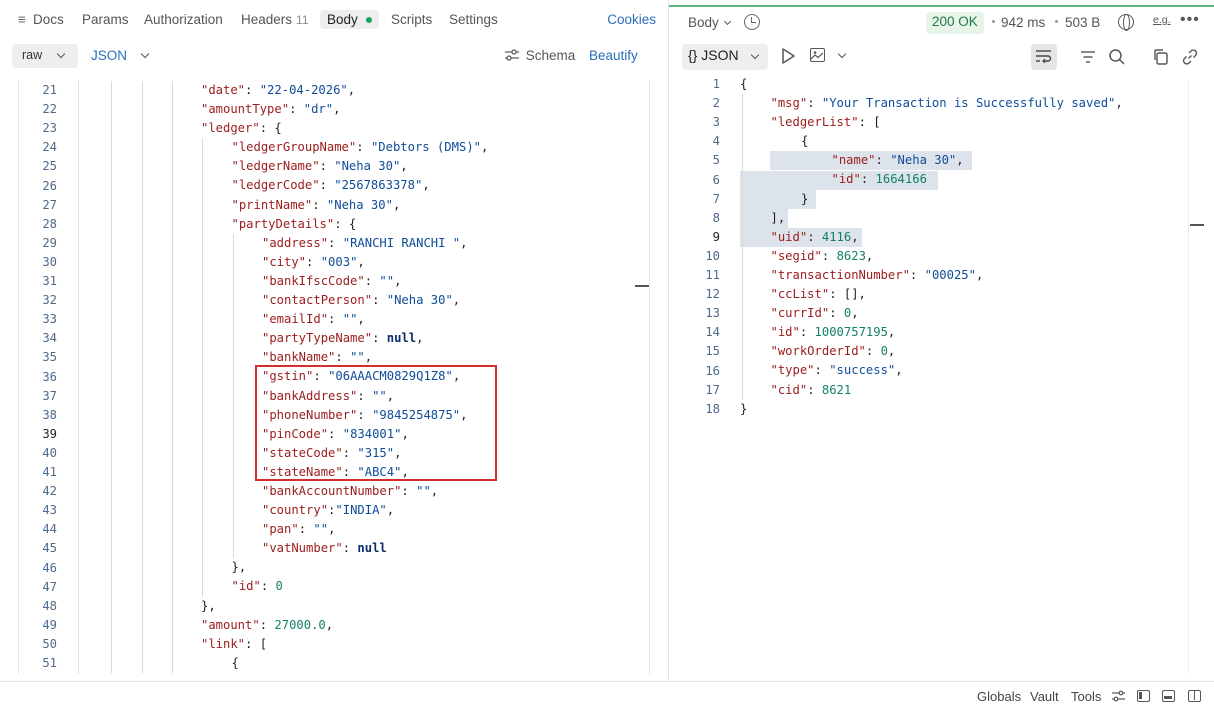 Image resolution: width=1214 pixels, height=709 pixels. Describe the element at coordinates (613, 55) in the screenshot. I see `beautify-button: Beautify` at that location.